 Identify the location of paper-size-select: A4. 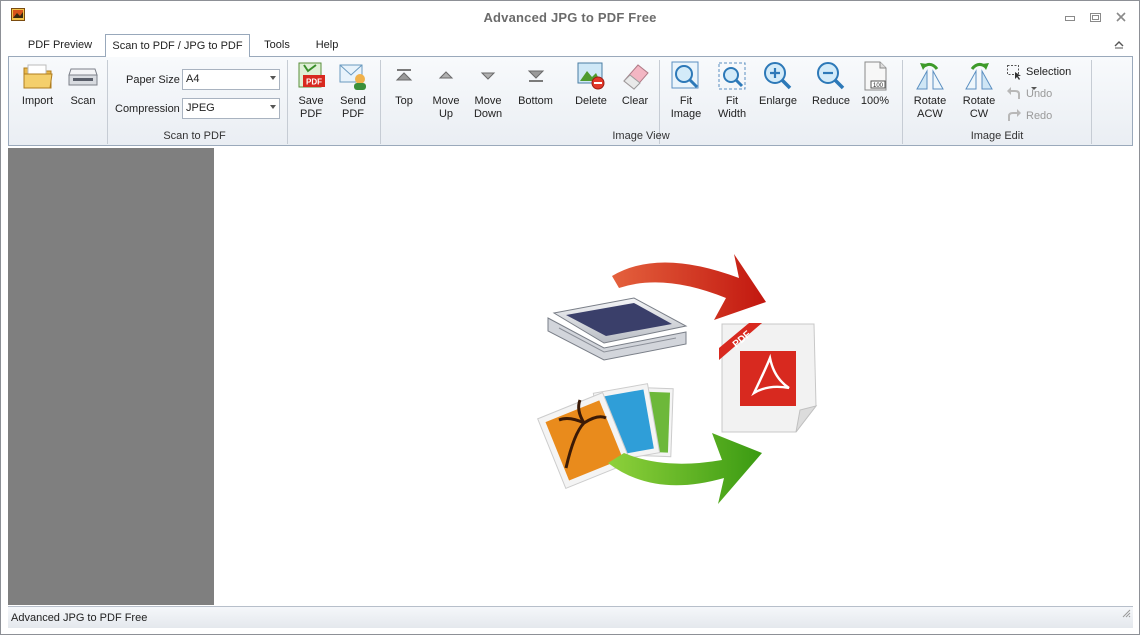
(231, 79).